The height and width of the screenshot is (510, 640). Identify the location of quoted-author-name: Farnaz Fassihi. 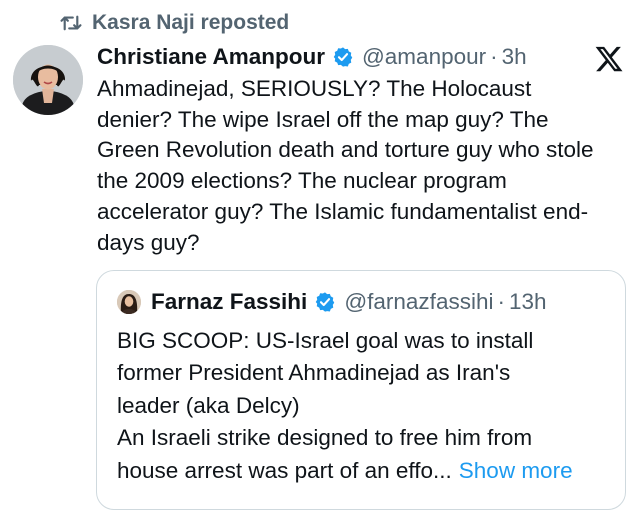
(229, 302).